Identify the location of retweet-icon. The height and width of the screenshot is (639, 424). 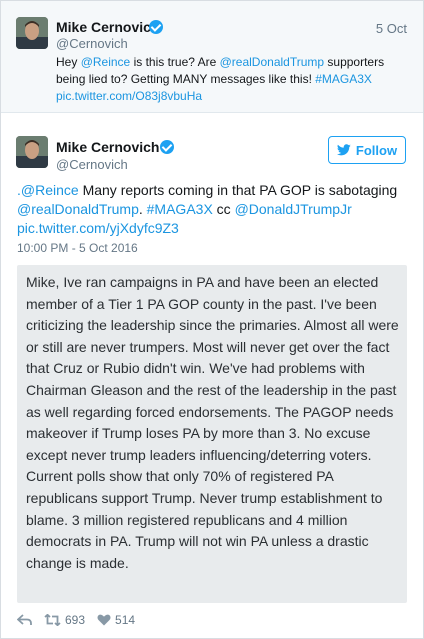
(52, 620).